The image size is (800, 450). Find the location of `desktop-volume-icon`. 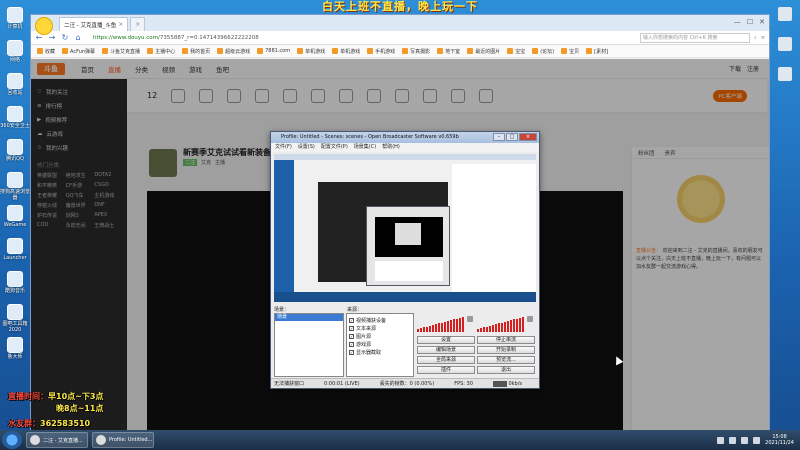

desktop-volume-icon is located at coordinates (530, 319).